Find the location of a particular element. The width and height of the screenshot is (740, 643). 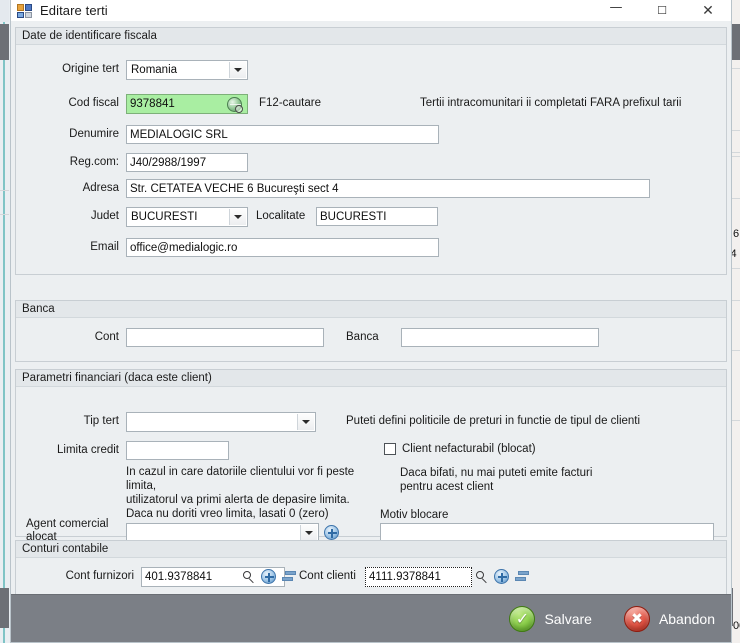

cod-fiscal-label: Cod fiscal is located at coordinates (94, 103).